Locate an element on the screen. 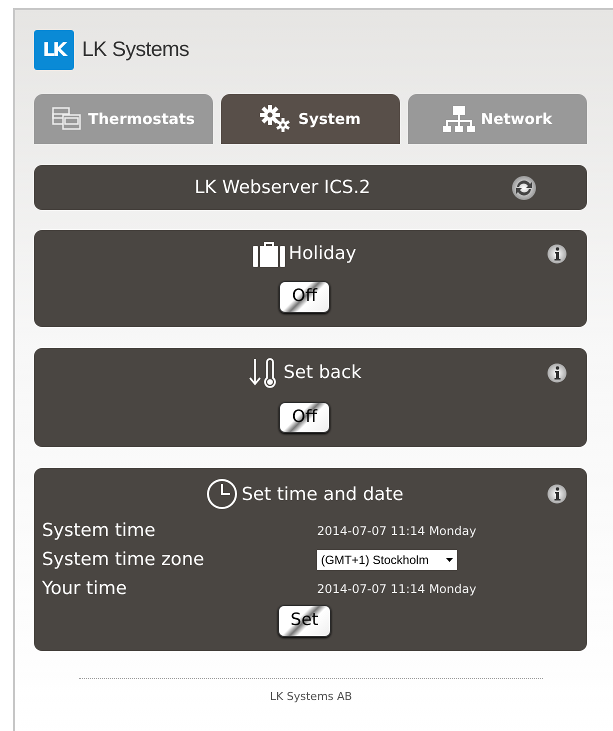 This screenshot has height=731, width=613. brand-name: LK Systems is located at coordinates (136, 50).